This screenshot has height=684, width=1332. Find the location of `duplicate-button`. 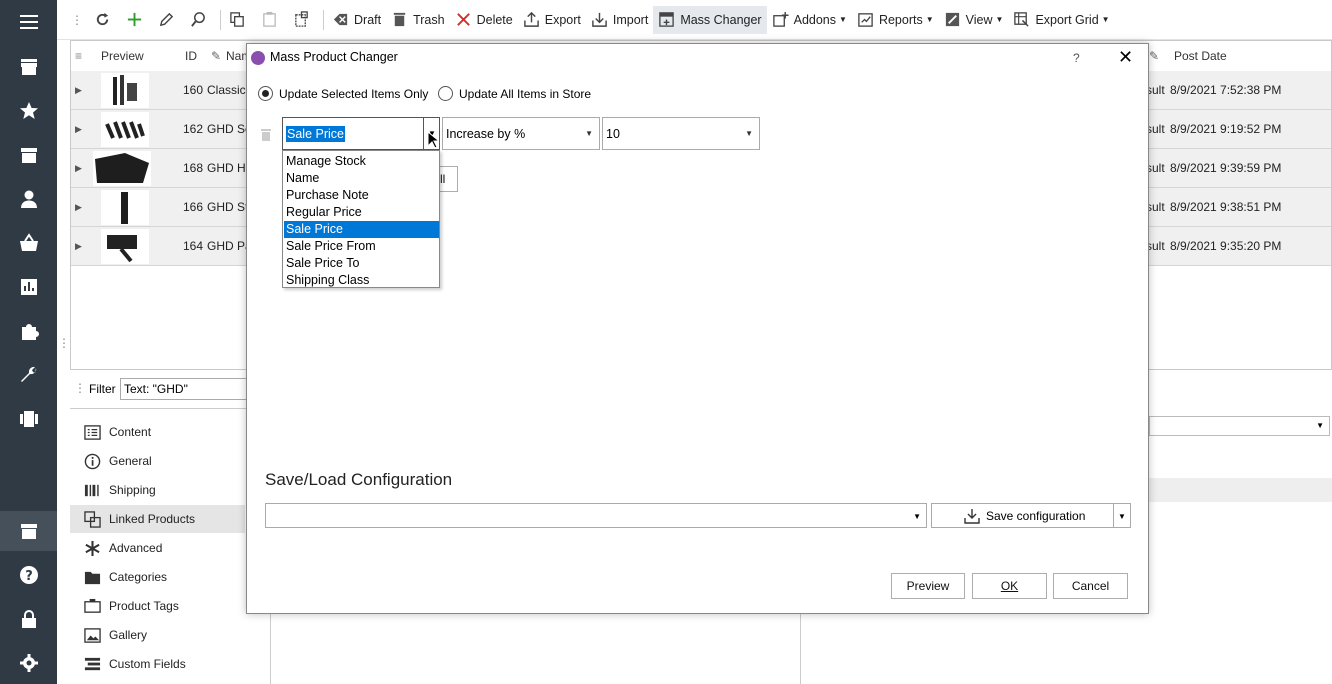

duplicate-button is located at coordinates (304, 20).